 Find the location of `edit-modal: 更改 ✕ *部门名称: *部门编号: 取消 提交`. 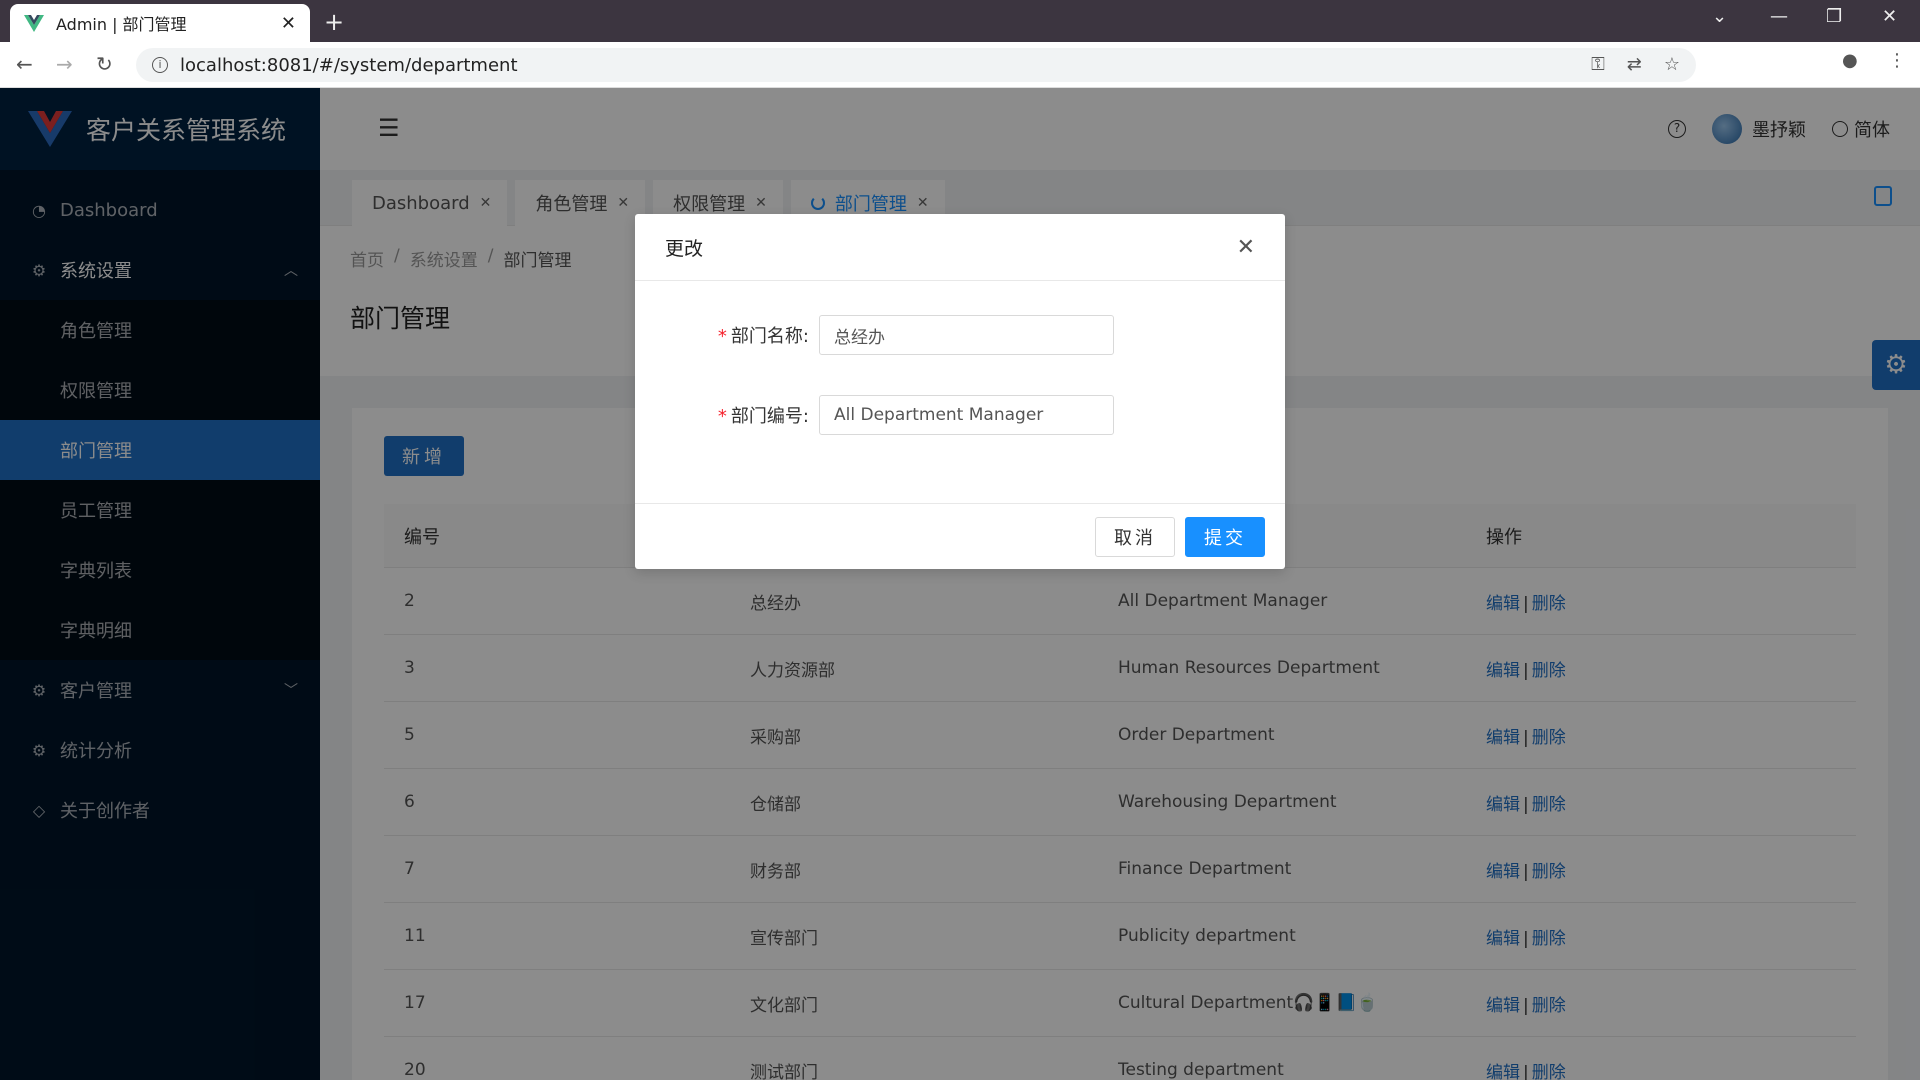

edit-modal: 更改 ✕ *部门名称: *部门编号: 取消 提交 is located at coordinates (960, 391).